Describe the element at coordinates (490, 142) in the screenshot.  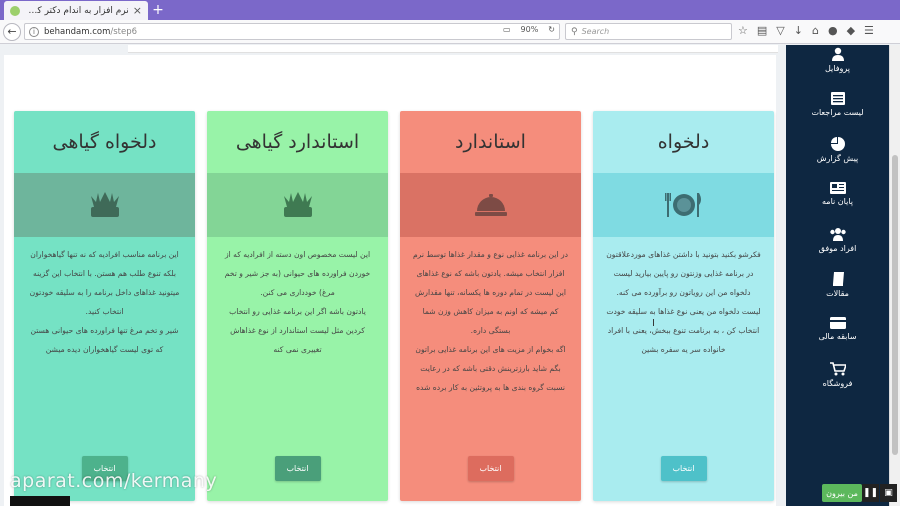
I see `card-title: استاندارد` at that location.